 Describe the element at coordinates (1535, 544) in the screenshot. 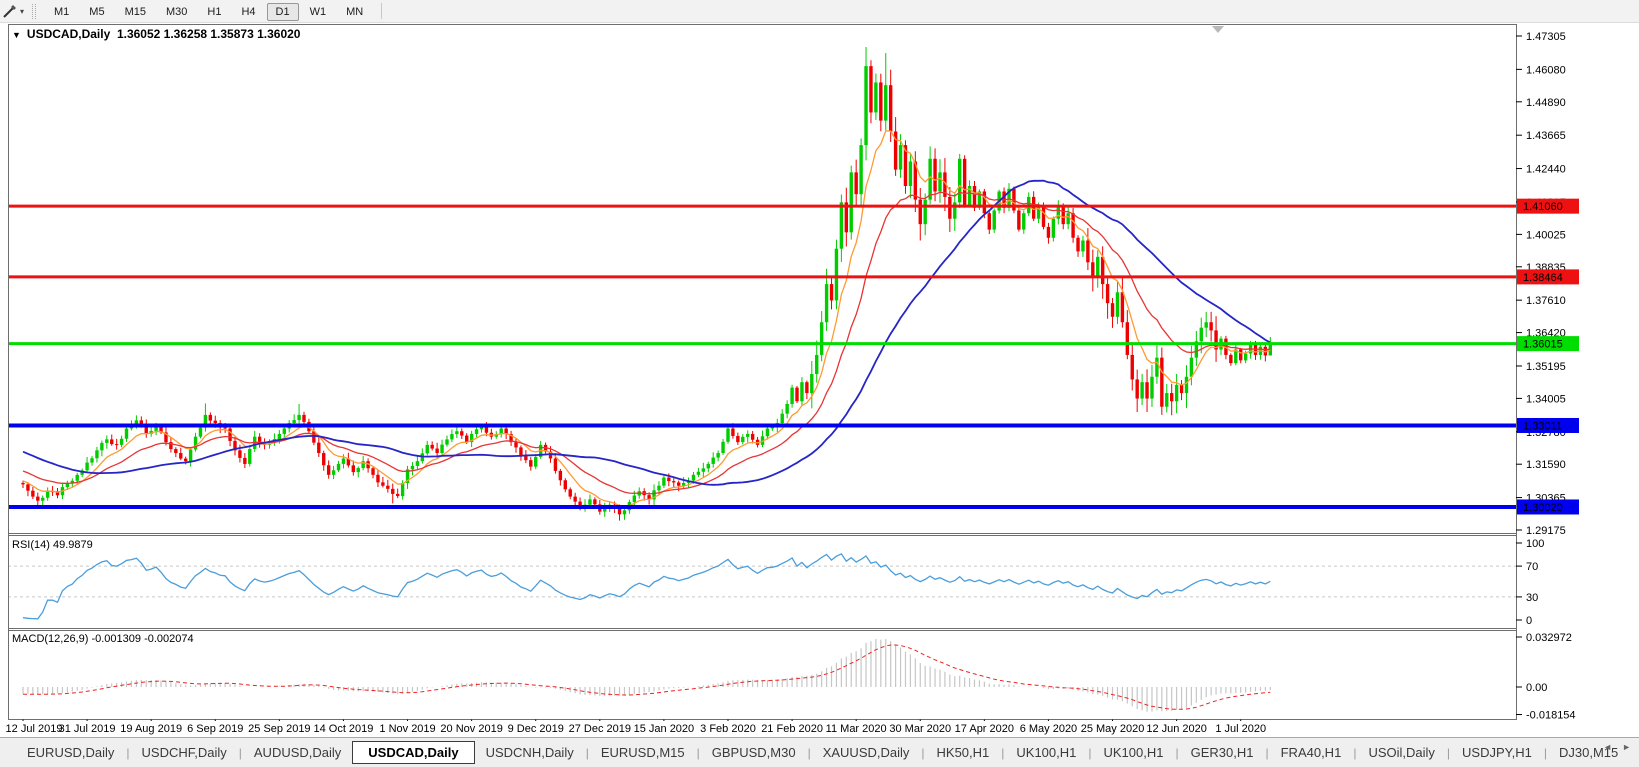

I see `rsi-axis-tick: 100` at that location.